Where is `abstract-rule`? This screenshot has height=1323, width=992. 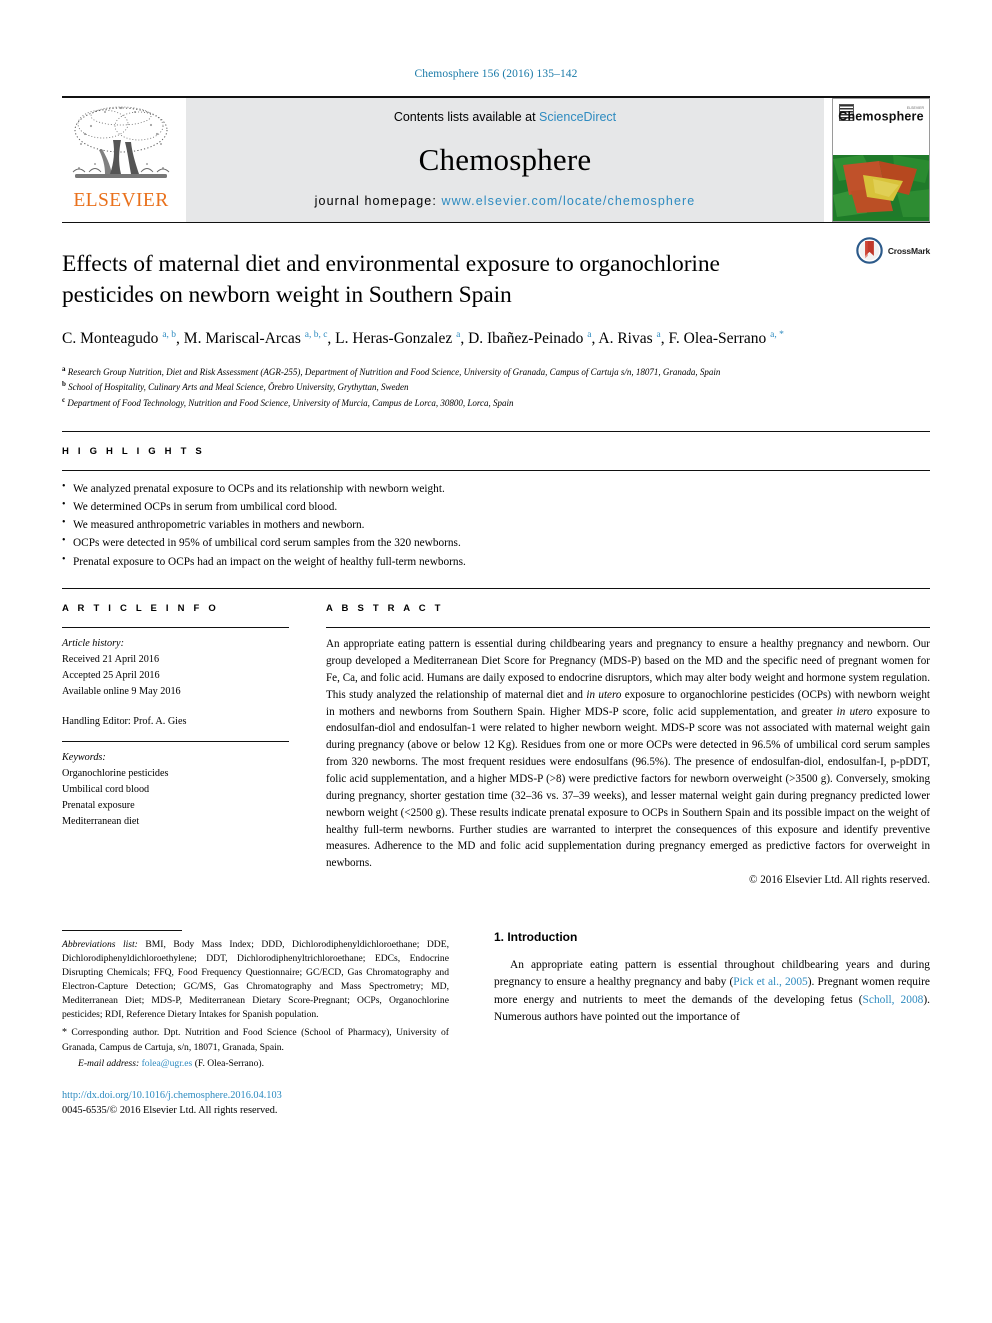
abstract-rule is located at coordinates (628, 628).